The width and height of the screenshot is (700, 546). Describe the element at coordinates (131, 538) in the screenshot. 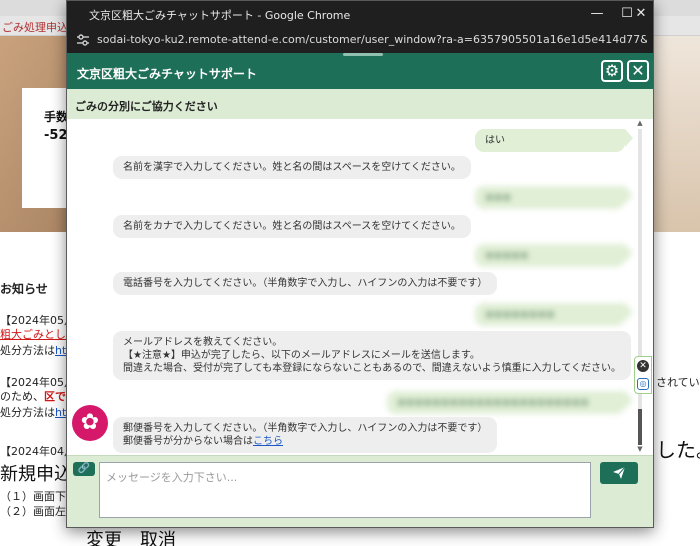

I see `bg-bottom-title: 変更 取消` at that location.